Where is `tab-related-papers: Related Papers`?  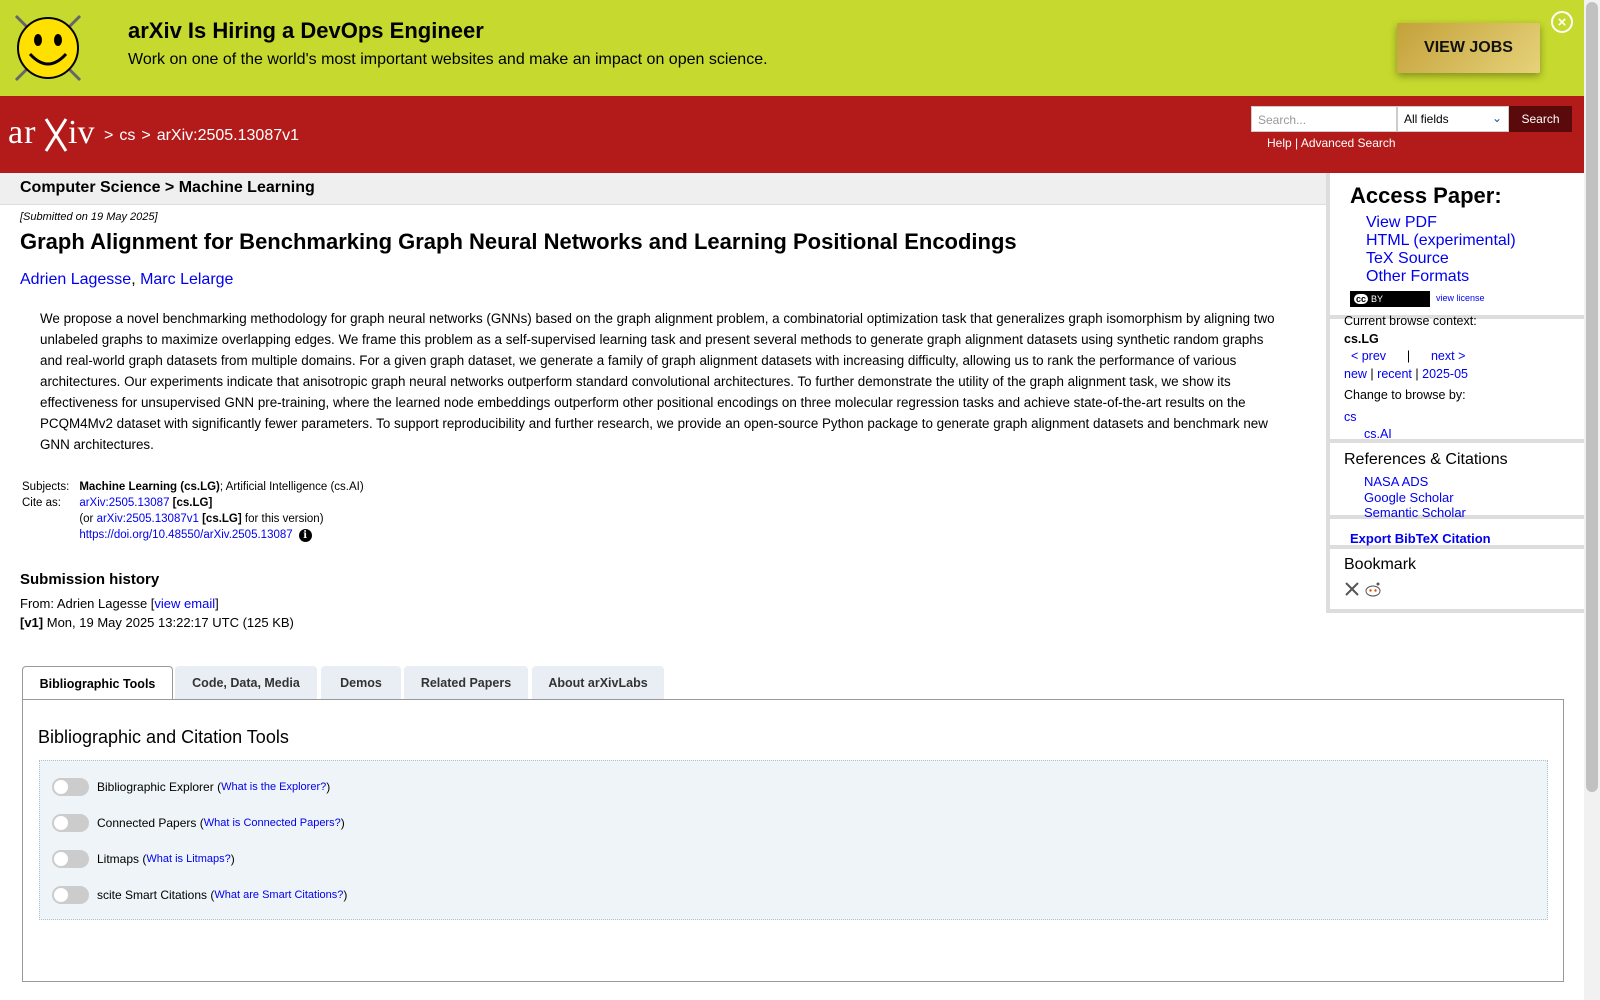 tab-related-papers: Related Papers is located at coordinates (466, 682).